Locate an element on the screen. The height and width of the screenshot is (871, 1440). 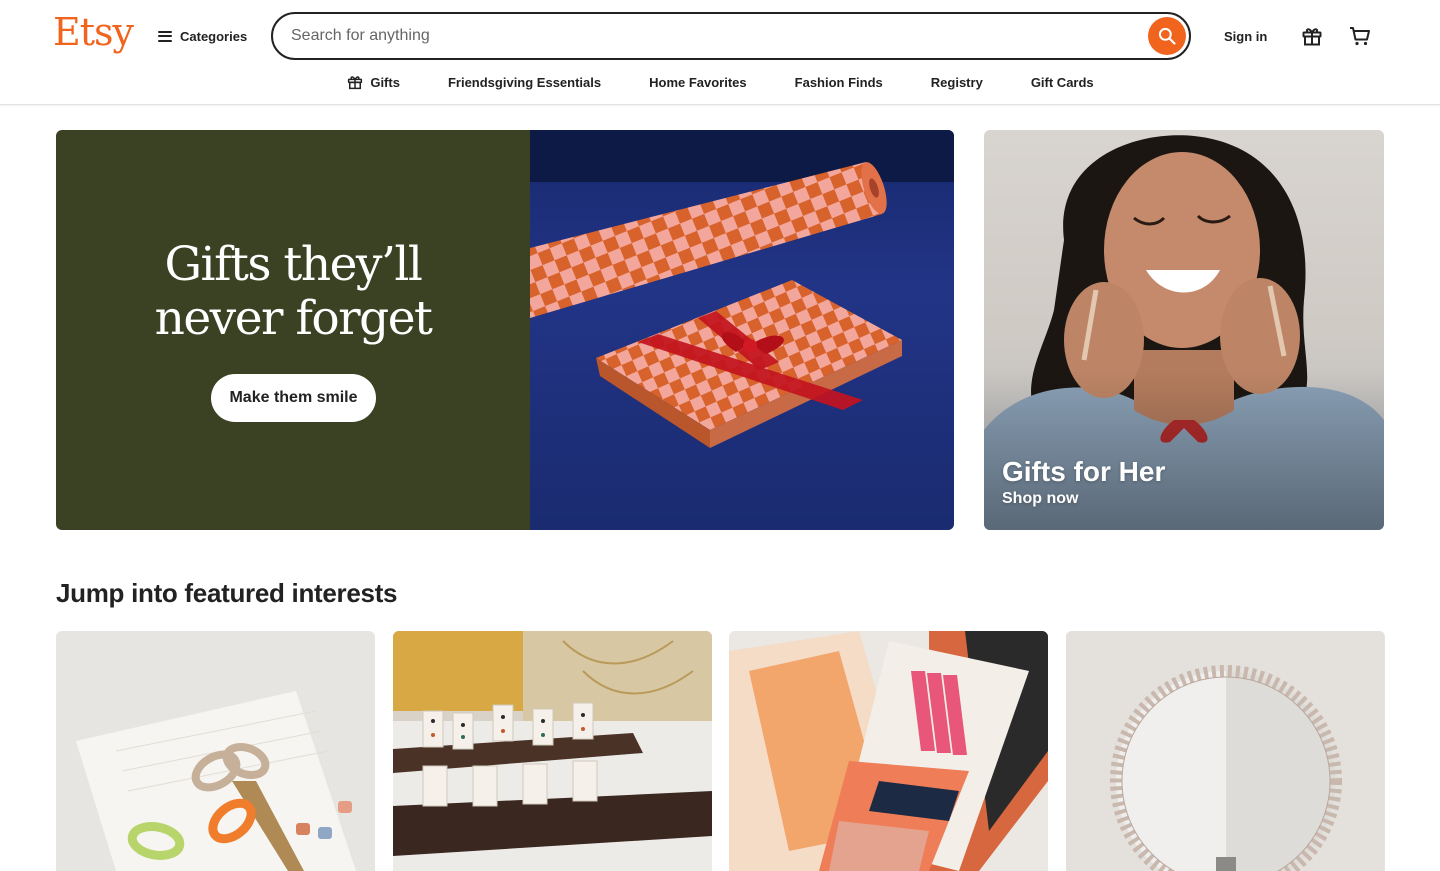
hero-title: Gifts they’ll never forget is located at coordinates (293, 292).